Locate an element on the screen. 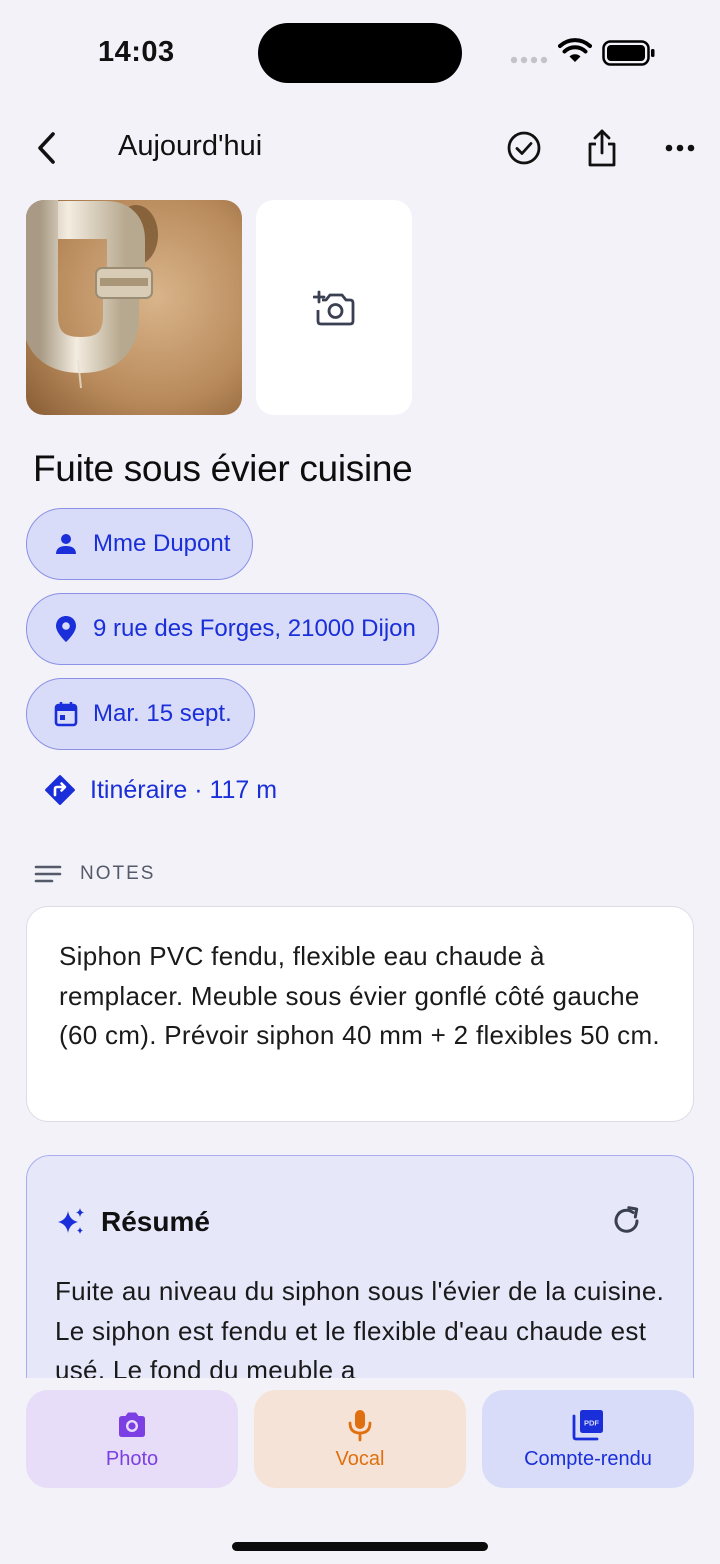  report-button: PDF Compte-rendu is located at coordinates (588, 1439).